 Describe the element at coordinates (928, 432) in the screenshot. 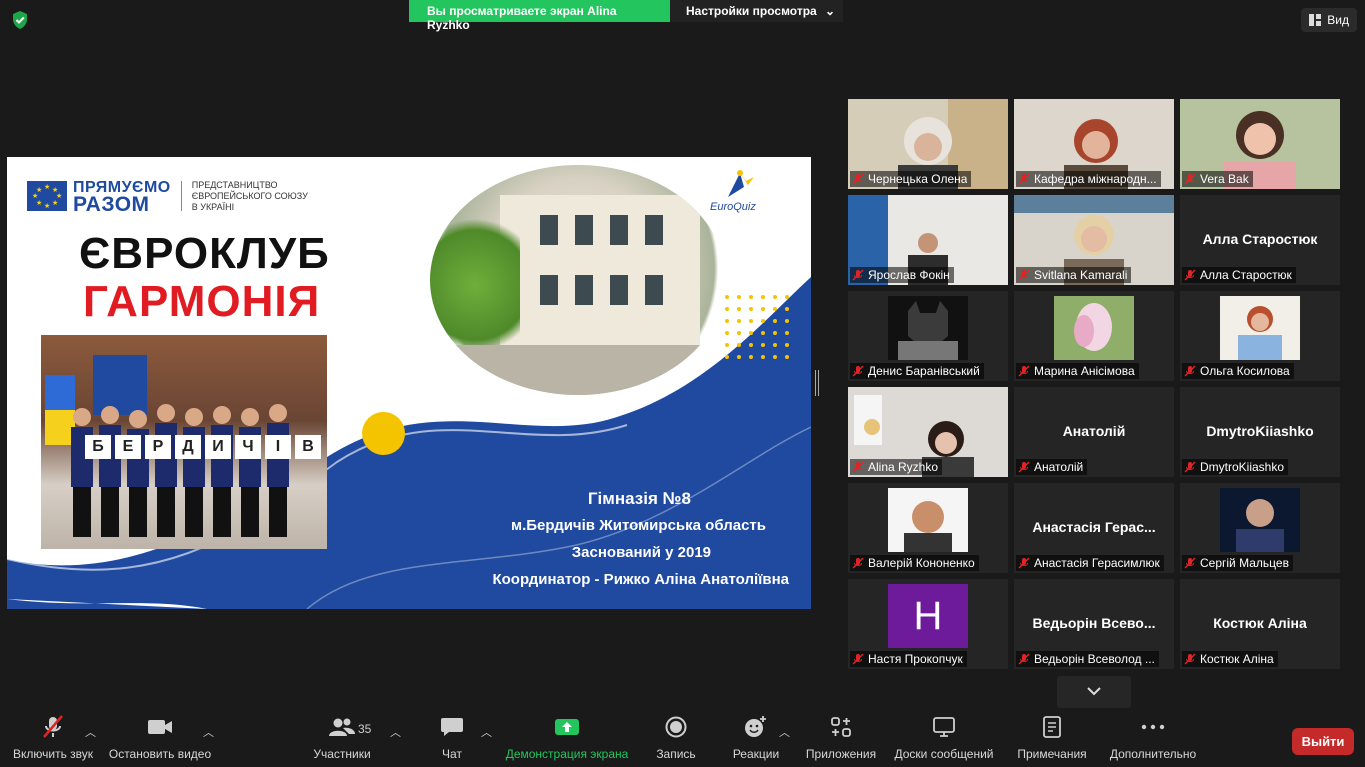

I see `participant-tile: Alina Ryzhko` at that location.